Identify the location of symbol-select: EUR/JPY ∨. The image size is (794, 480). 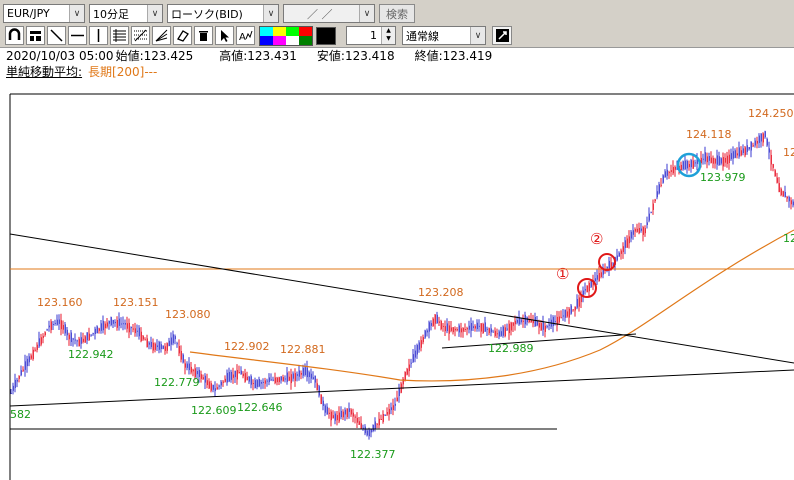
(44, 13).